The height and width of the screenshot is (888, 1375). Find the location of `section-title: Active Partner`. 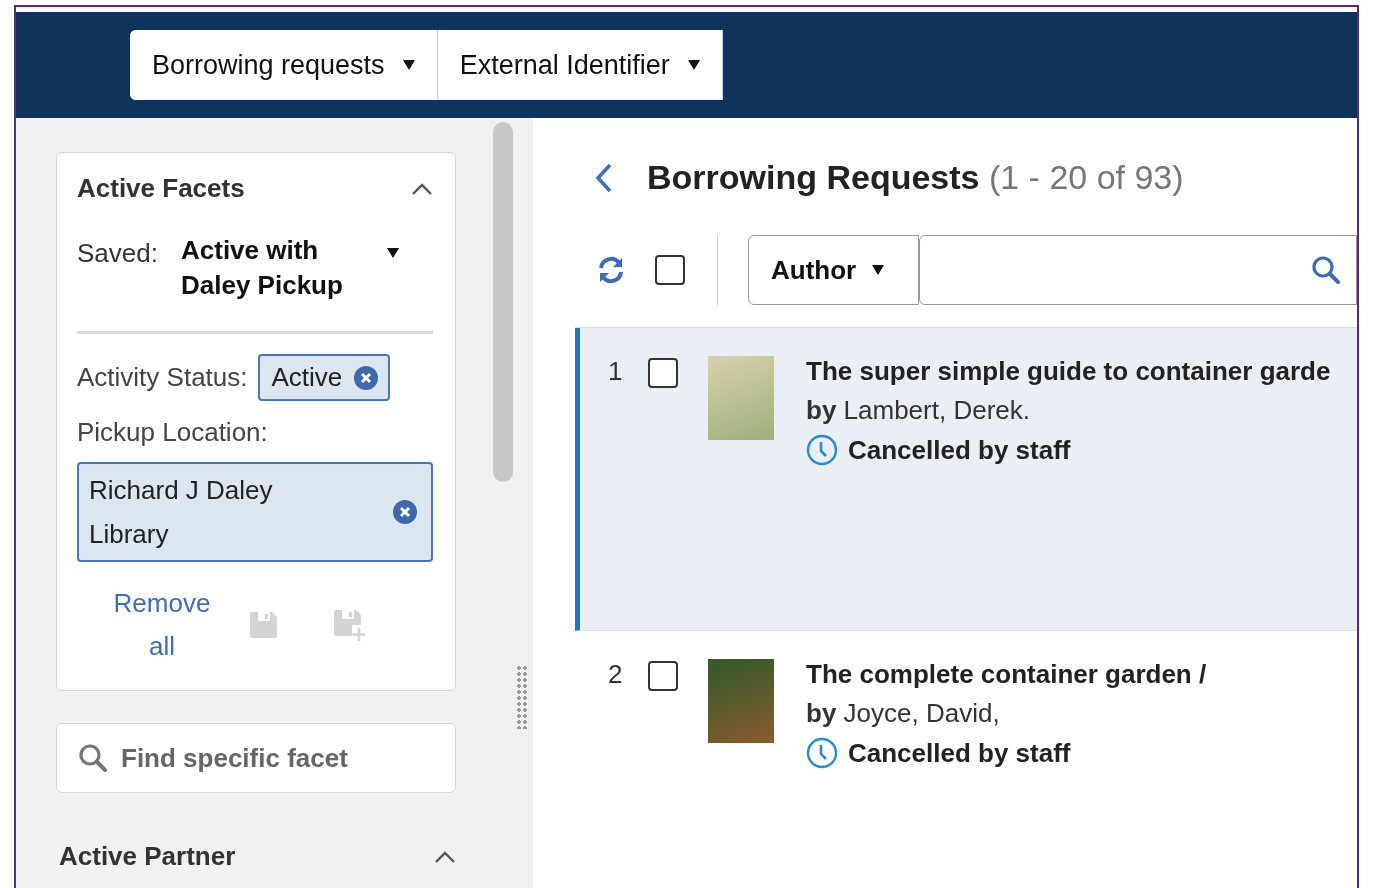

section-title: Active Partner is located at coordinates (147, 856).